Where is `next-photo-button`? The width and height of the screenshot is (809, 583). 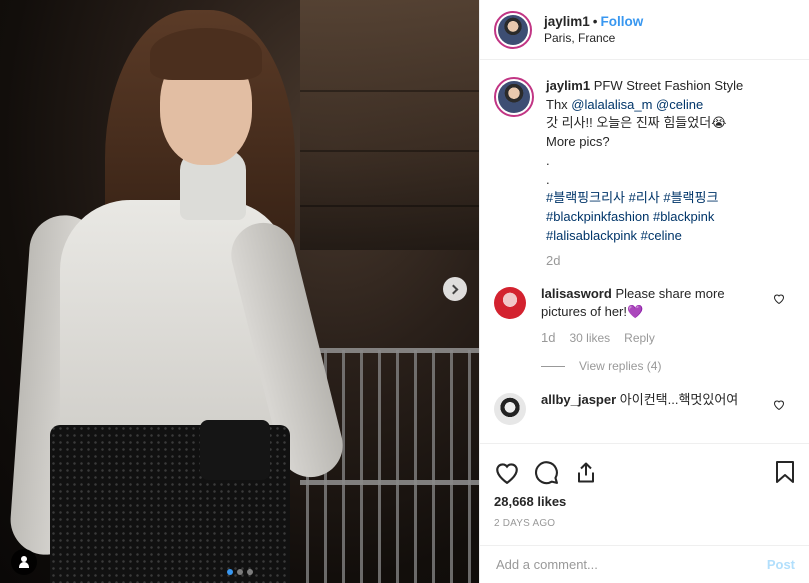
next-photo-button is located at coordinates (455, 289).